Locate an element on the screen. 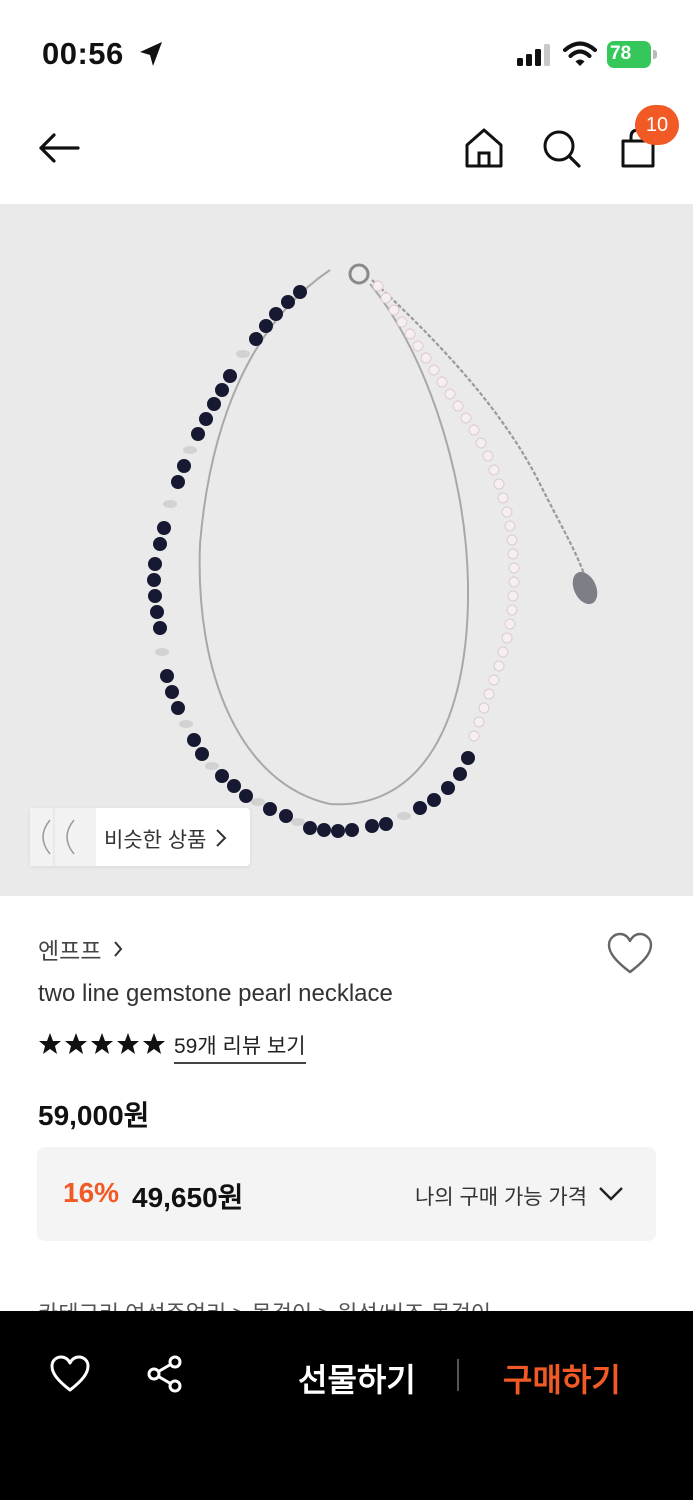 The image size is (693, 1500). gift-button: 선물하기 is located at coordinates (357, 1378).